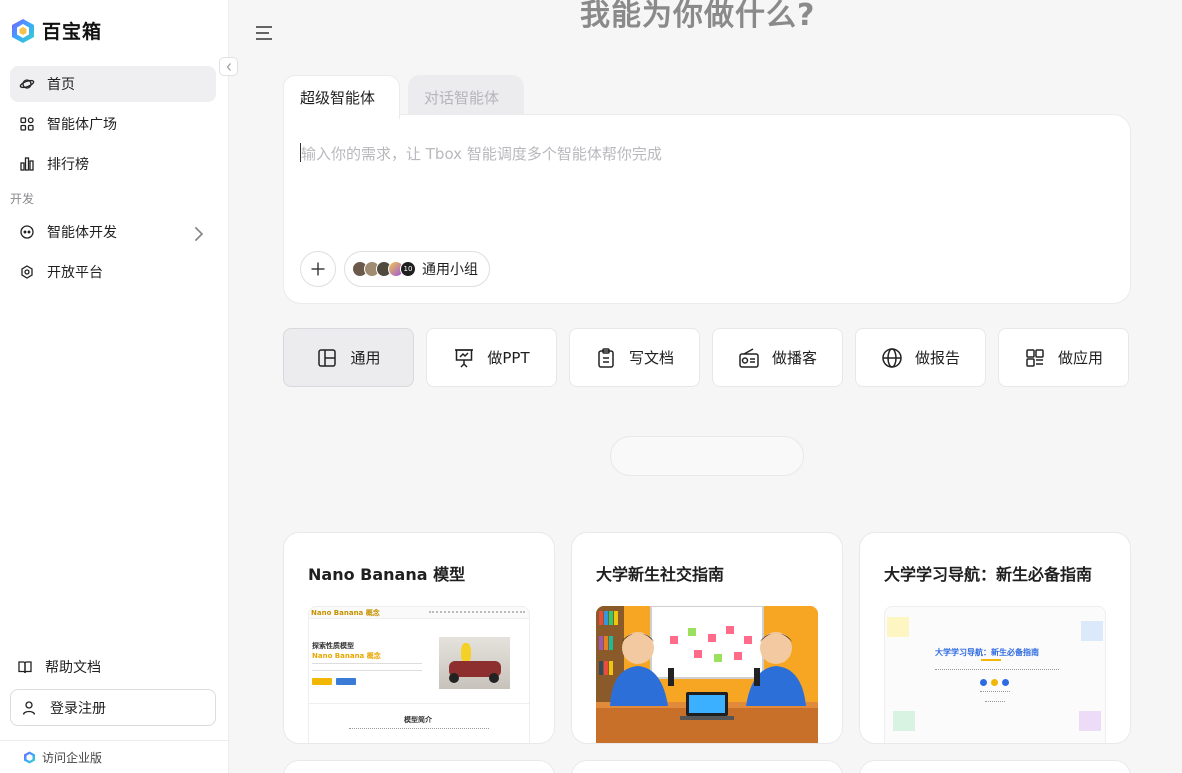  What do you see at coordinates (408, 269) in the screenshot?
I see `avatar-count-badge: 10` at bounding box center [408, 269].